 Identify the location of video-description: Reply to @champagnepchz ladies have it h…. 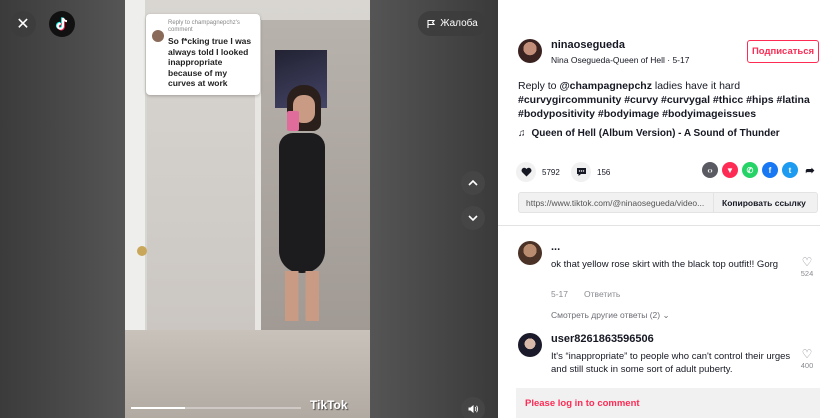
(668, 100).